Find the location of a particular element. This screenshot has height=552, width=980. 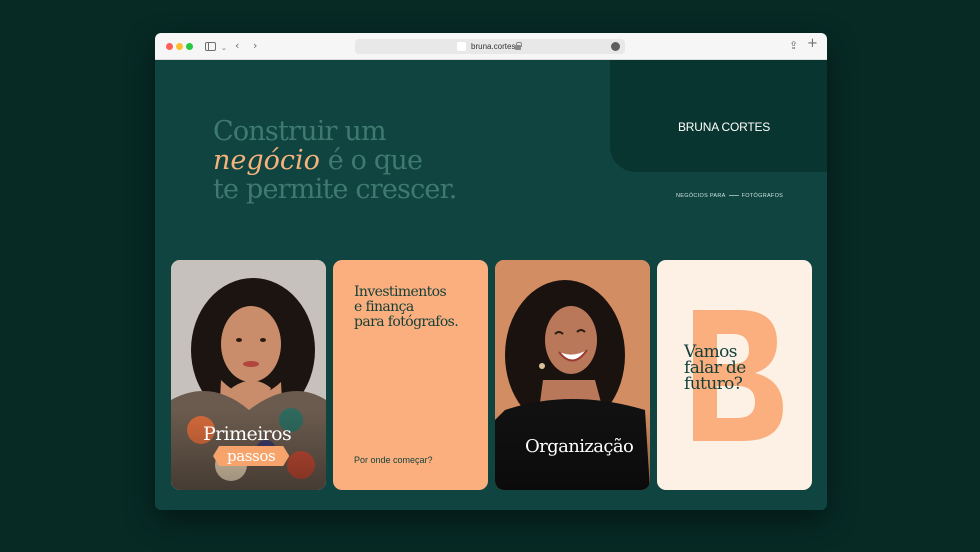

card-title-line: Investimentos is located at coordinates (400, 292).